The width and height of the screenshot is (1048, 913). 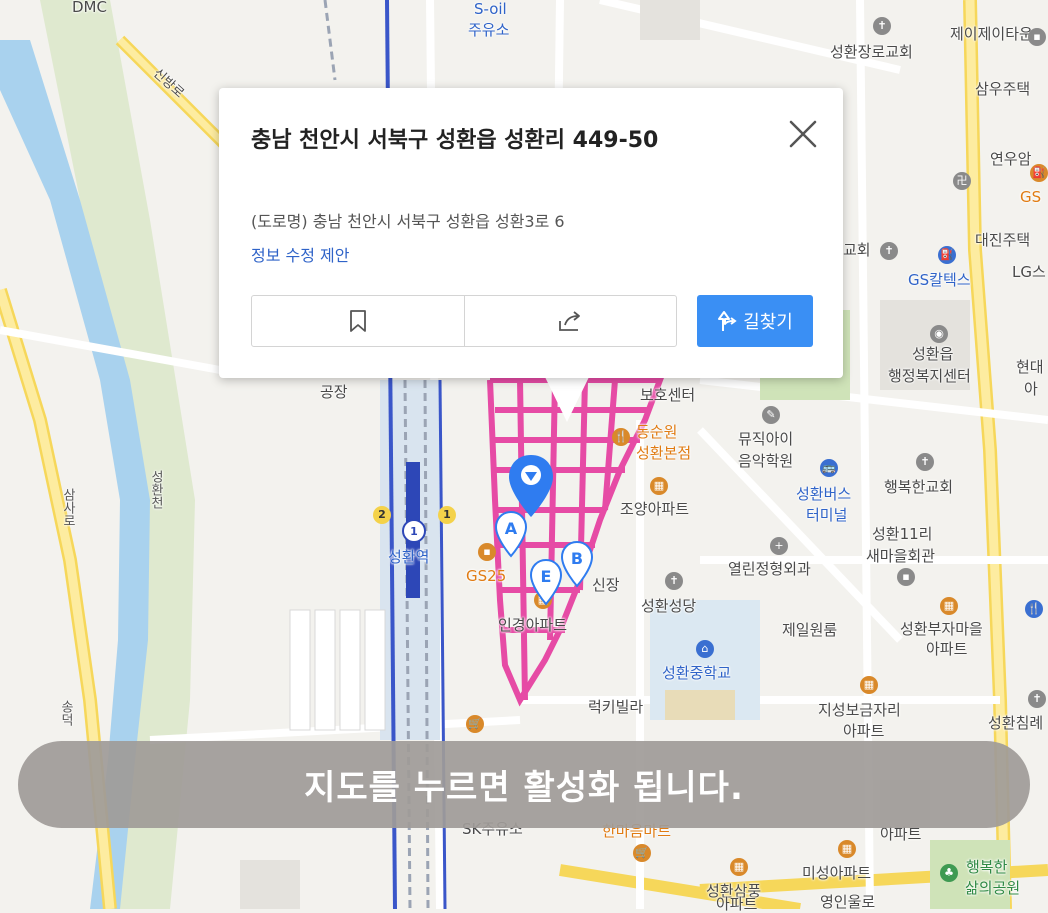 I want to click on directions-button: 길찾기, so click(x=755, y=321).